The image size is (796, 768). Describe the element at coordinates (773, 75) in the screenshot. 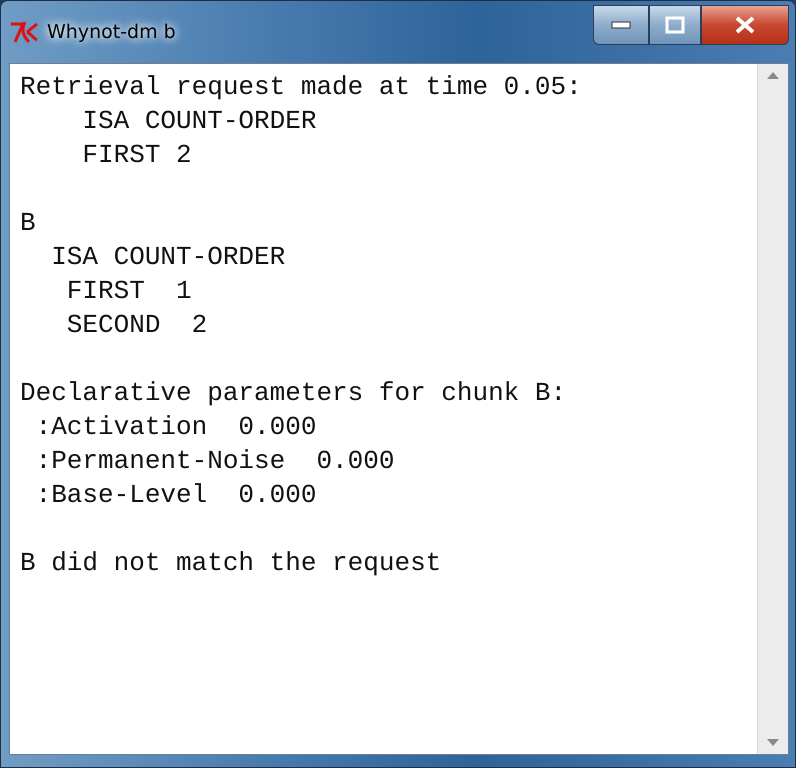

I see `scroll-up-arrow-icon` at that location.